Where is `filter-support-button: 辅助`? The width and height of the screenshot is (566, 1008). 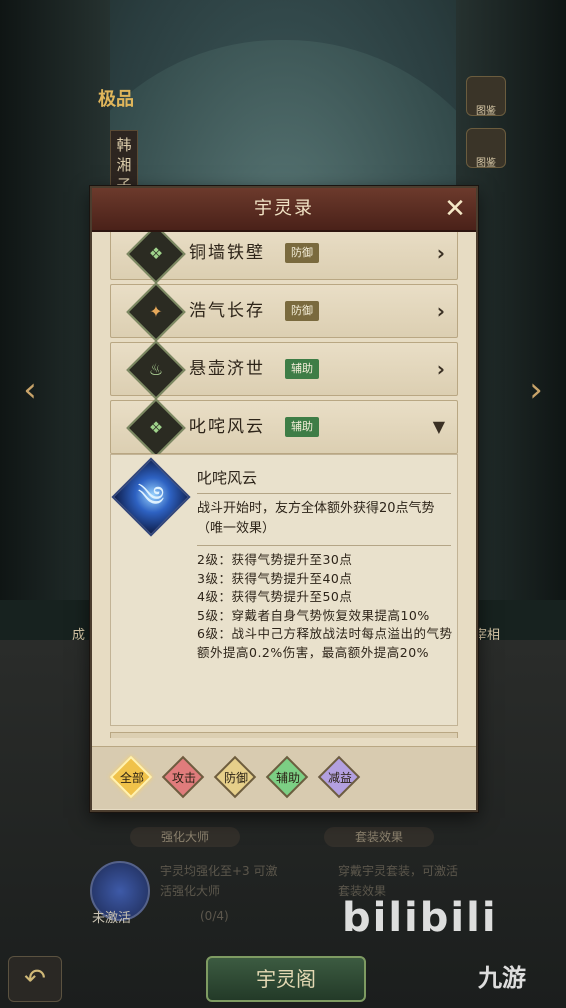 filter-support-button: 辅助 is located at coordinates (287, 777).